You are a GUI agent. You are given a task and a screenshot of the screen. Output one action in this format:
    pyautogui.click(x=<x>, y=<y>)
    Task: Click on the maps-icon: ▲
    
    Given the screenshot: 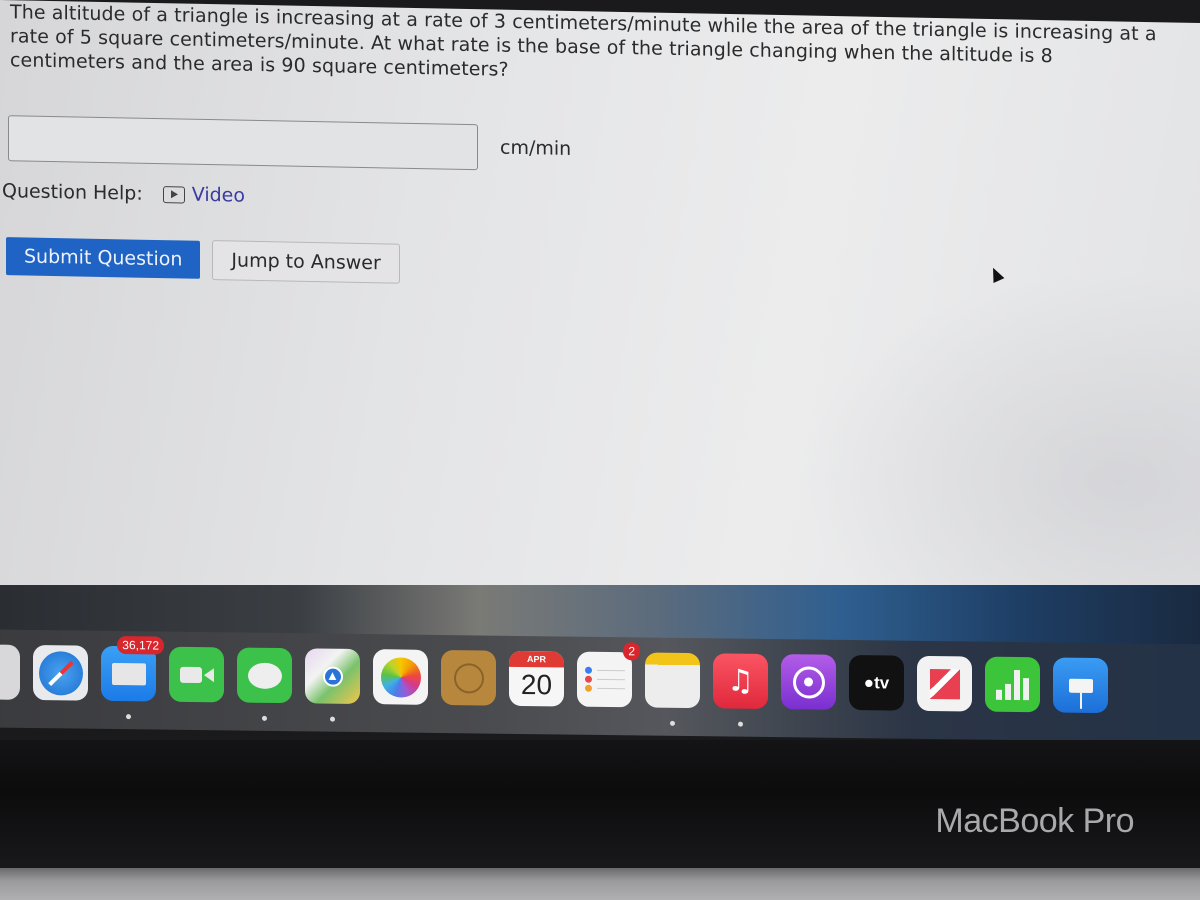 What is the action you would take?
    pyautogui.click(x=332, y=676)
    